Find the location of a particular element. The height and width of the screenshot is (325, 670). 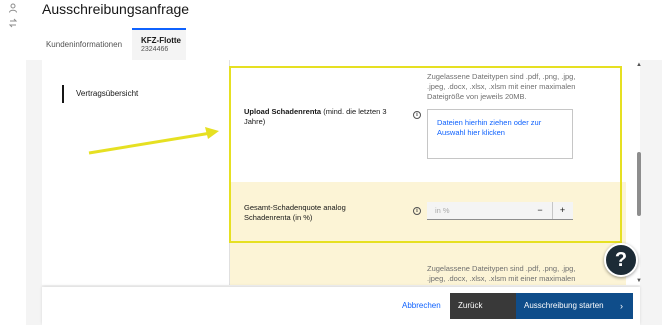

decrement-button: − is located at coordinates (540, 210).